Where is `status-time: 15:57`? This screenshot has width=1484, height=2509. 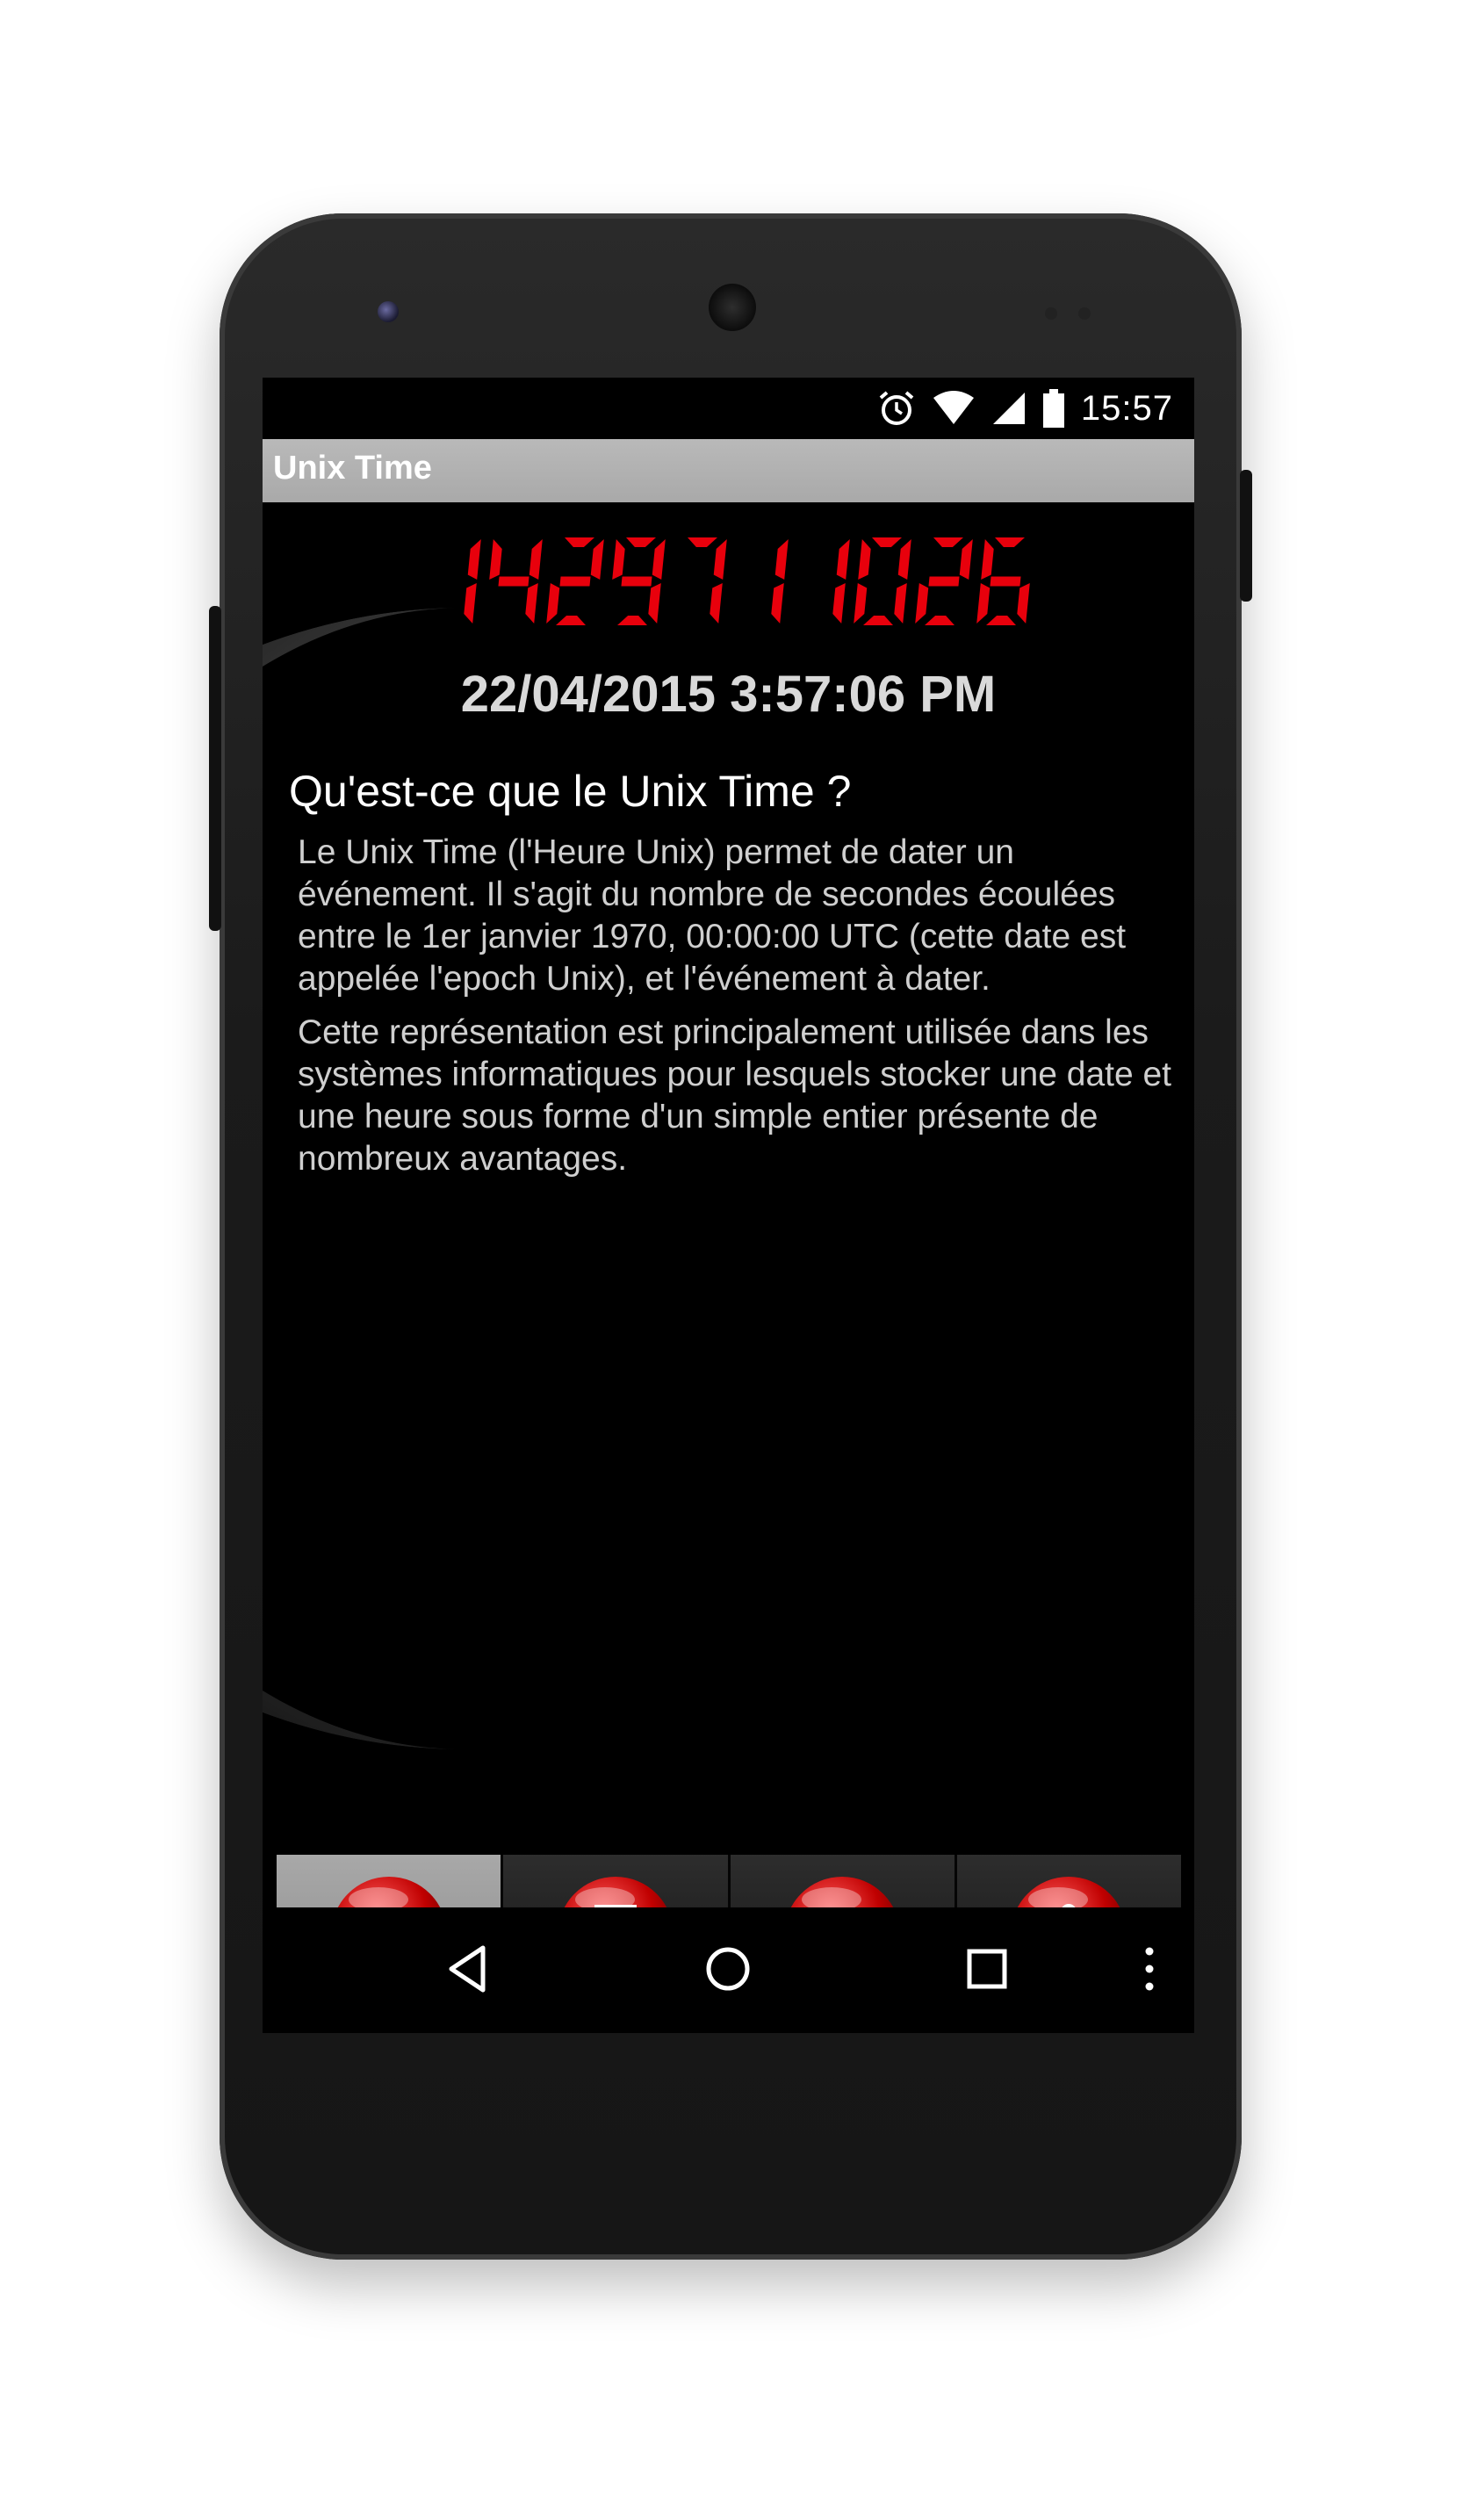
status-time: 15:57 is located at coordinates (1126, 408).